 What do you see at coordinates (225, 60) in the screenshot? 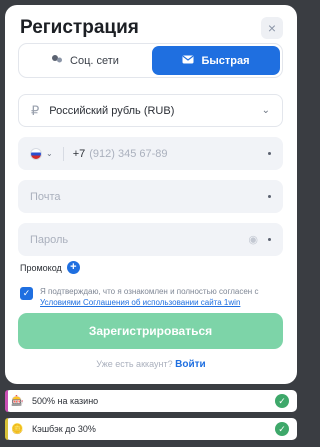
I see `tab-fast-label: Быстрая` at bounding box center [225, 60].